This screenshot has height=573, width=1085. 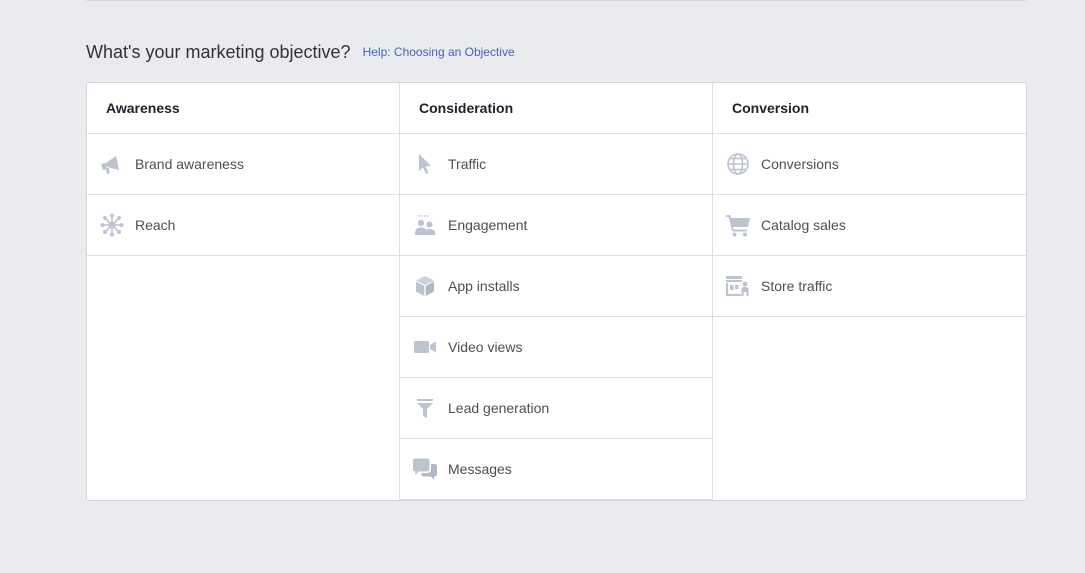 I want to click on option-conversions: Conversions, so click(x=869, y=164).